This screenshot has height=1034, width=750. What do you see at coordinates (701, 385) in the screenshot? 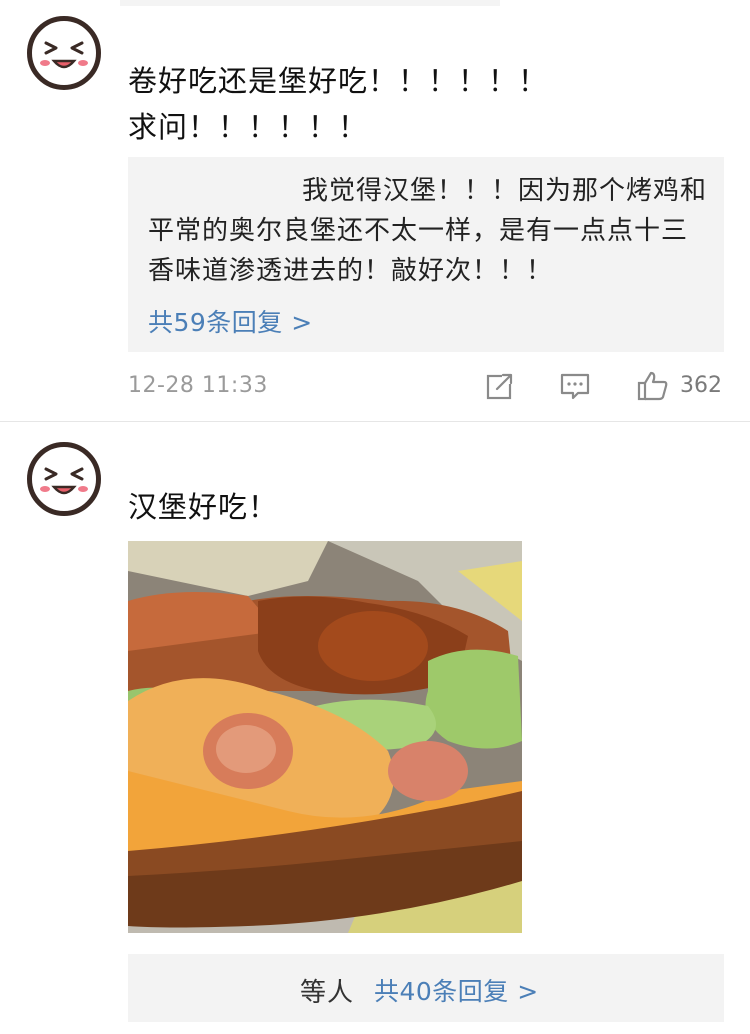
I see `like-count: 362` at bounding box center [701, 385].